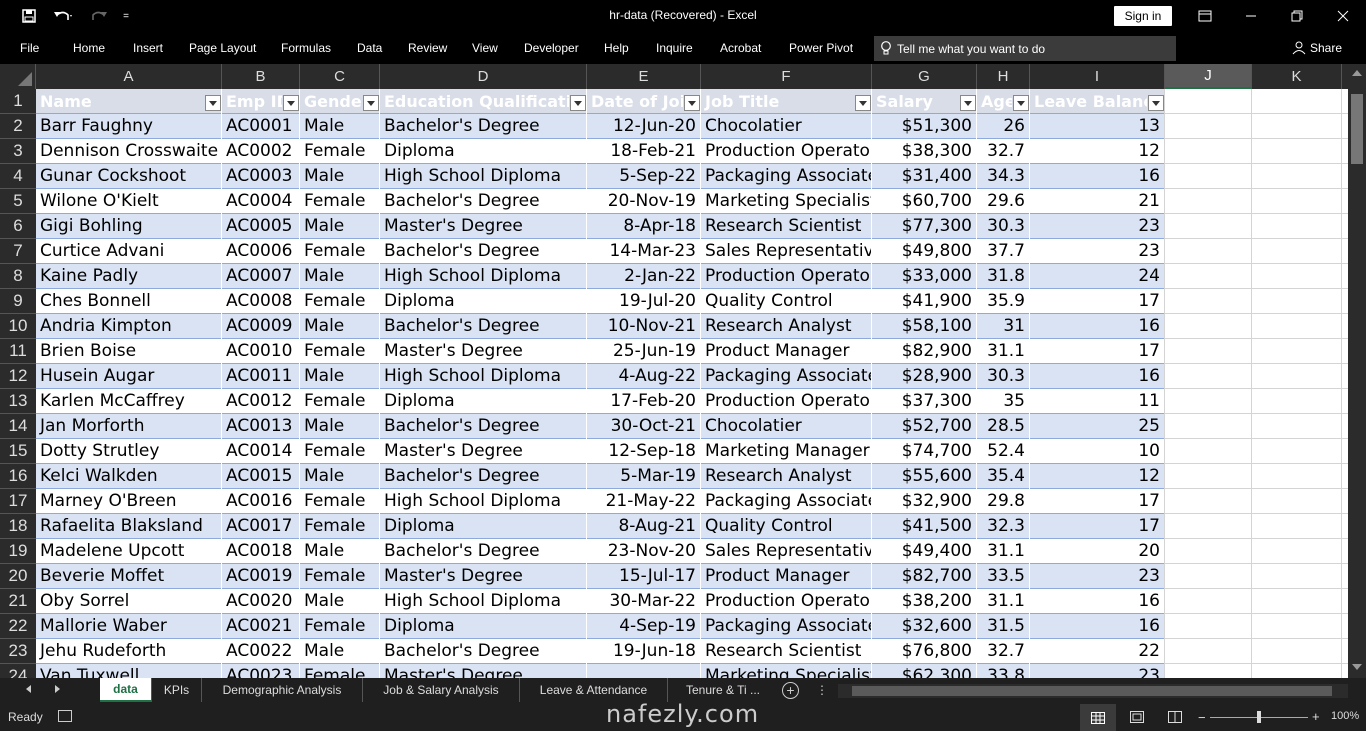 This screenshot has height=731, width=1366. What do you see at coordinates (18, 576) in the screenshot?
I see `row-header: 20` at bounding box center [18, 576].